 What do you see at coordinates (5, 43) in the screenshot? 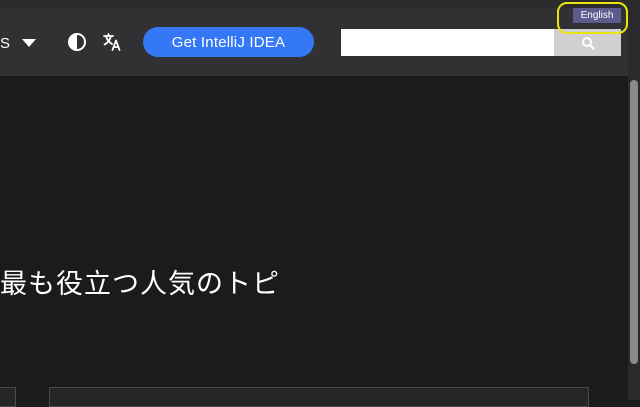
I see `nav-menu-label: S` at bounding box center [5, 43].